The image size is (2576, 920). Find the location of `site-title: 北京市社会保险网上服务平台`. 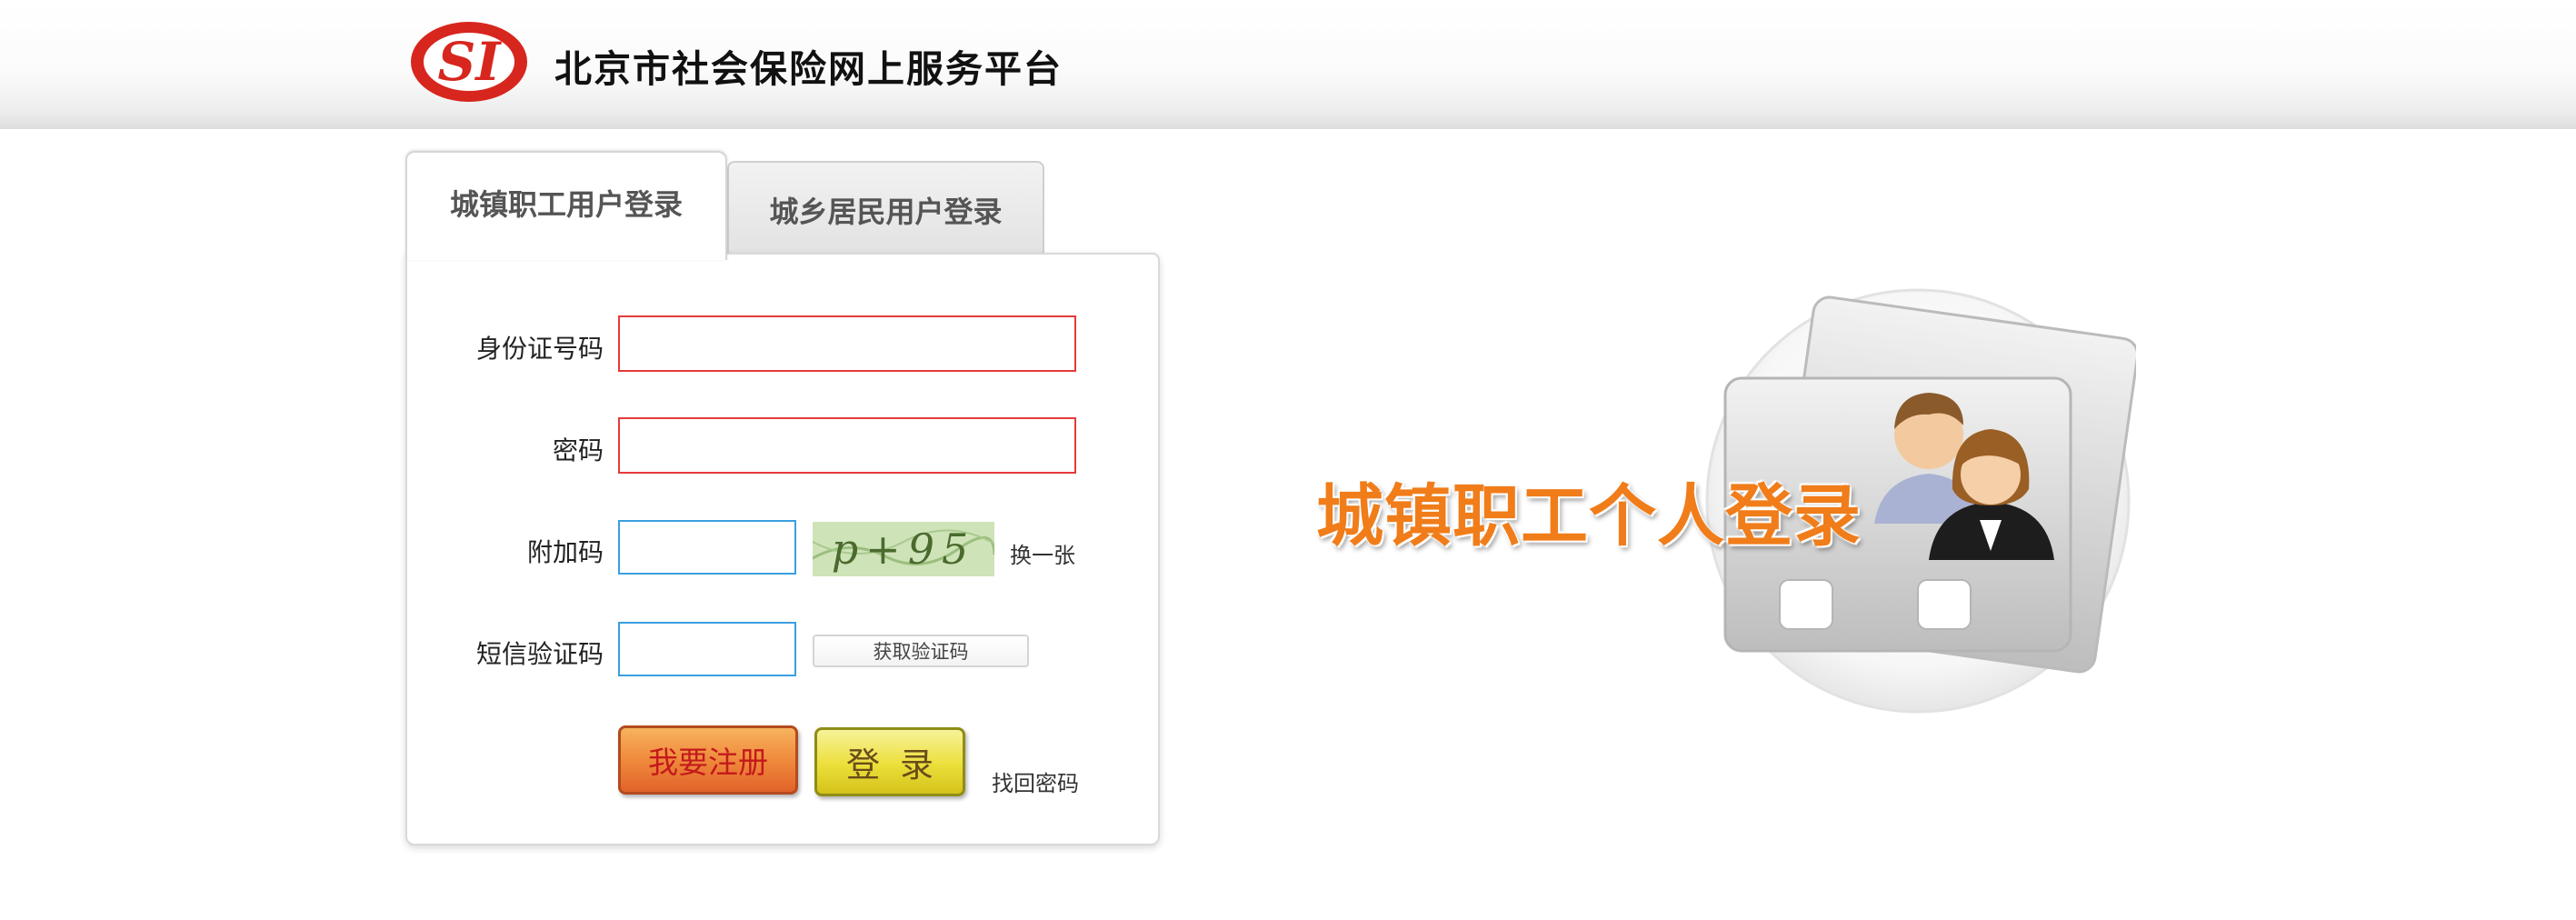

site-title: 北京市社会保险网上服务平台 is located at coordinates (808, 69).